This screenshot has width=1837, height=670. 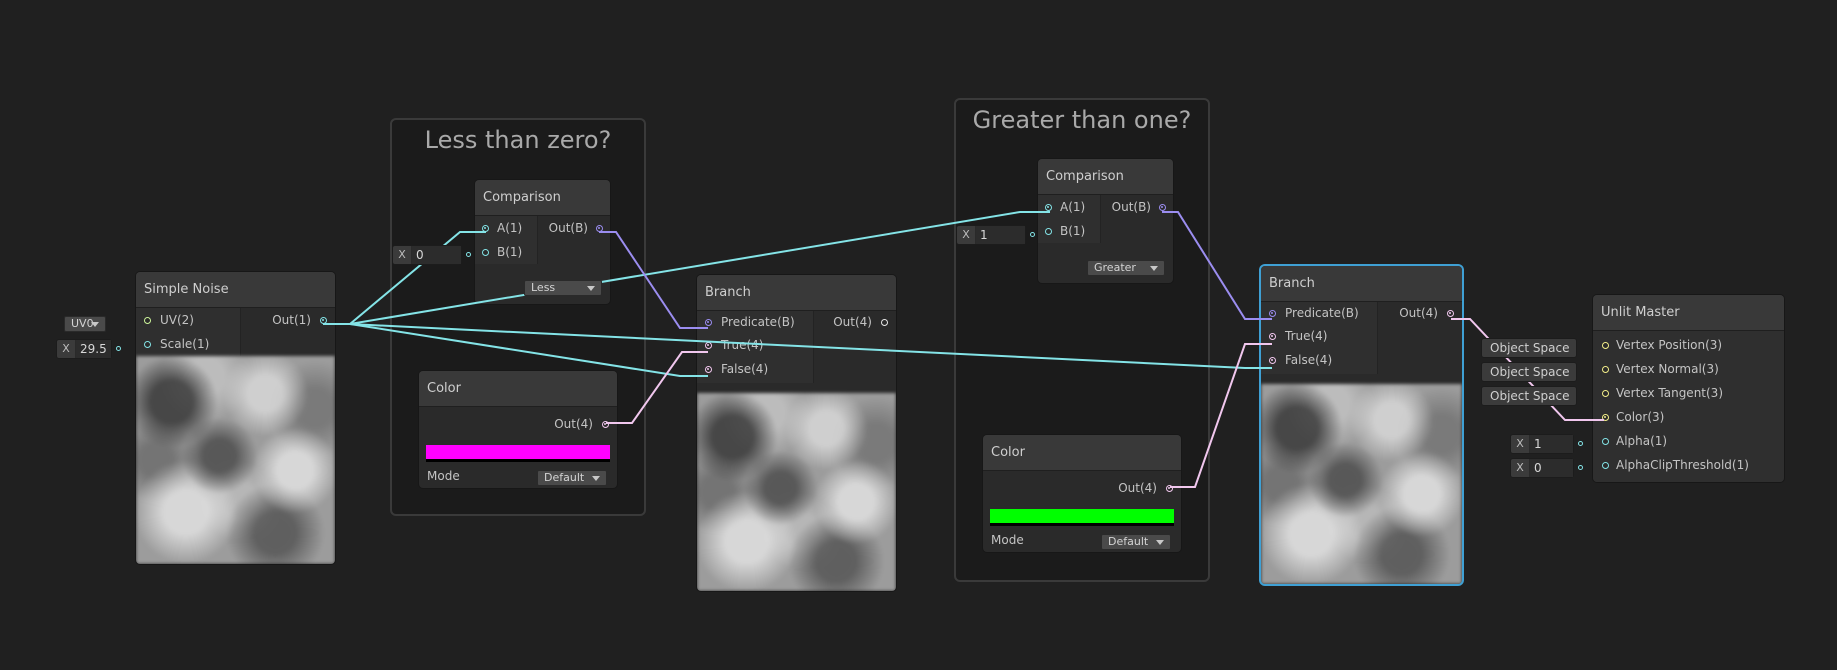 What do you see at coordinates (147, 320) in the screenshot?
I see `uv-port` at bounding box center [147, 320].